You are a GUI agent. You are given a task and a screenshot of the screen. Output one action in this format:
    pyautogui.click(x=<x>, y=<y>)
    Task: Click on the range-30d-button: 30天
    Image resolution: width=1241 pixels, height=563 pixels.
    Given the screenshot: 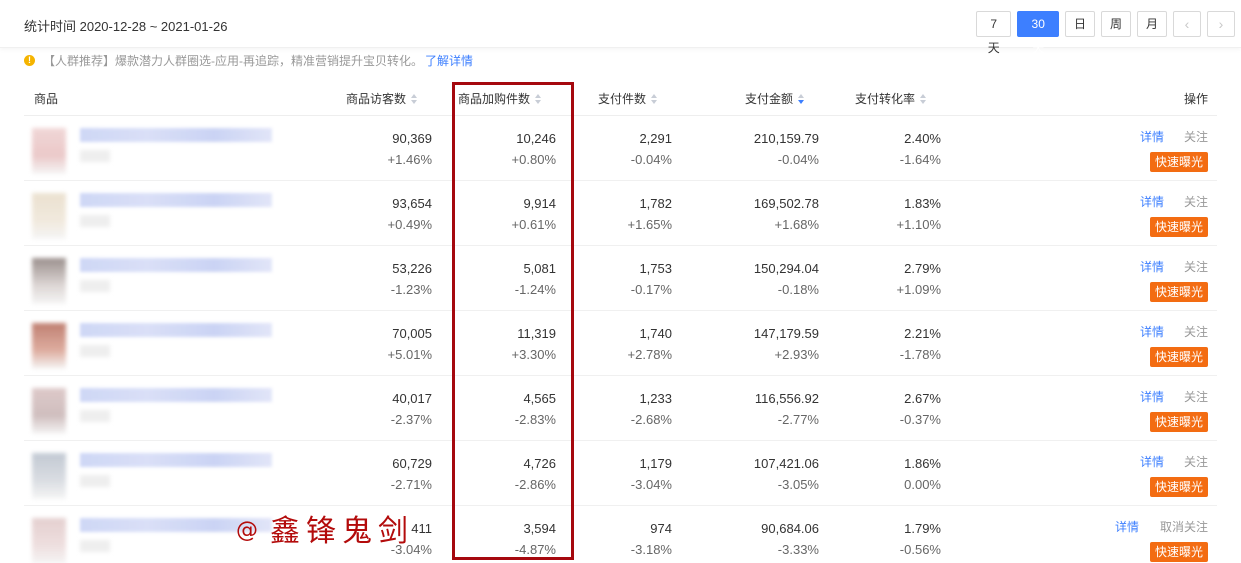 What is the action you would take?
    pyautogui.click(x=1038, y=33)
    